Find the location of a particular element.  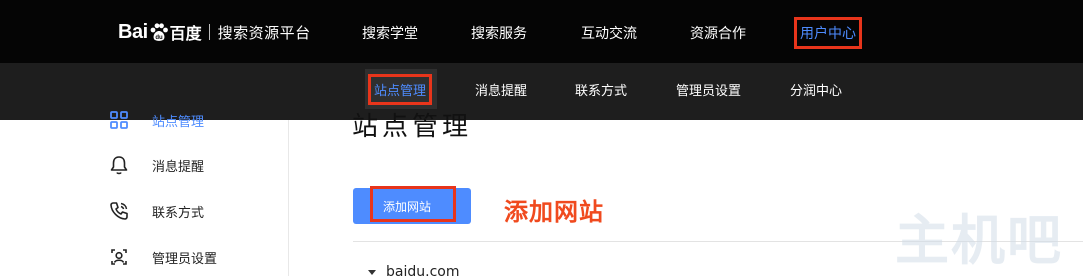

sub-nav-item-admin-settings: 管理员设置 is located at coordinates (708, 89).